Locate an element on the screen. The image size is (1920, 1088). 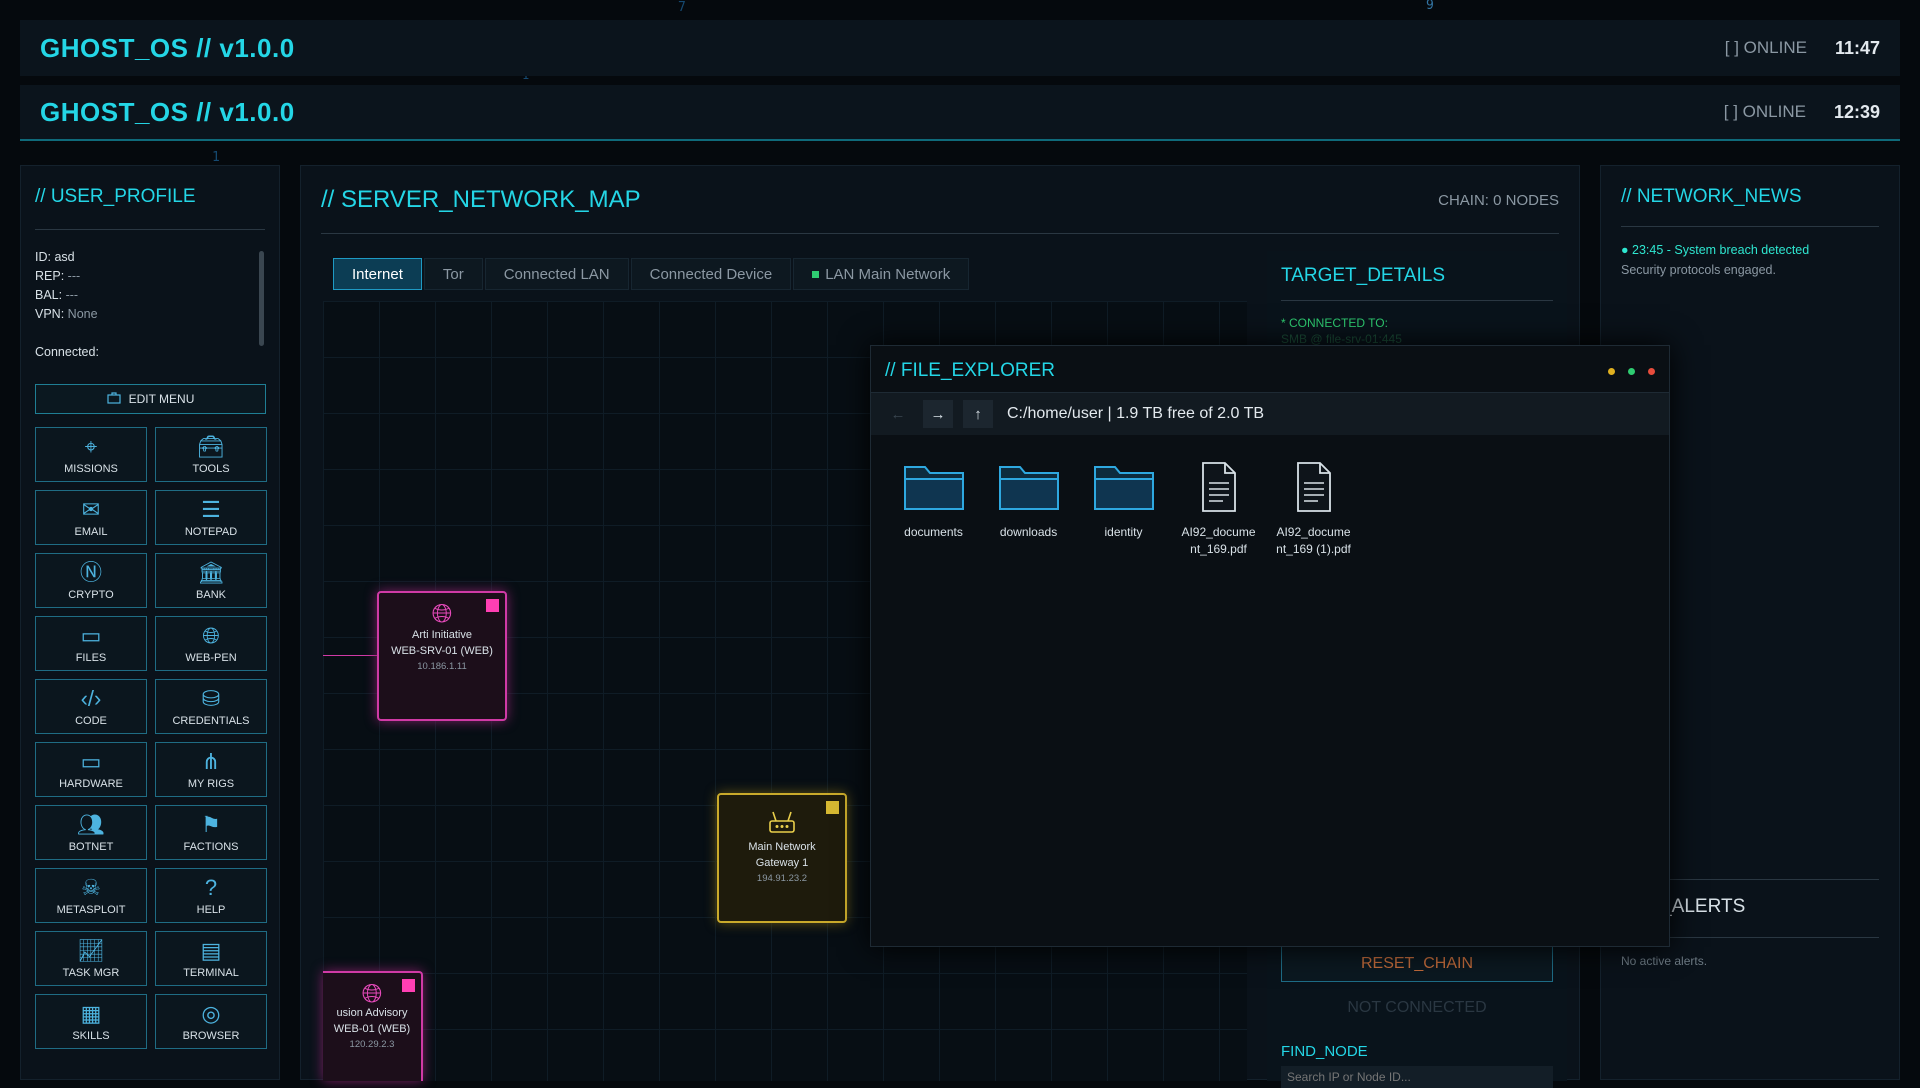
forward-button: → is located at coordinates (938, 414).